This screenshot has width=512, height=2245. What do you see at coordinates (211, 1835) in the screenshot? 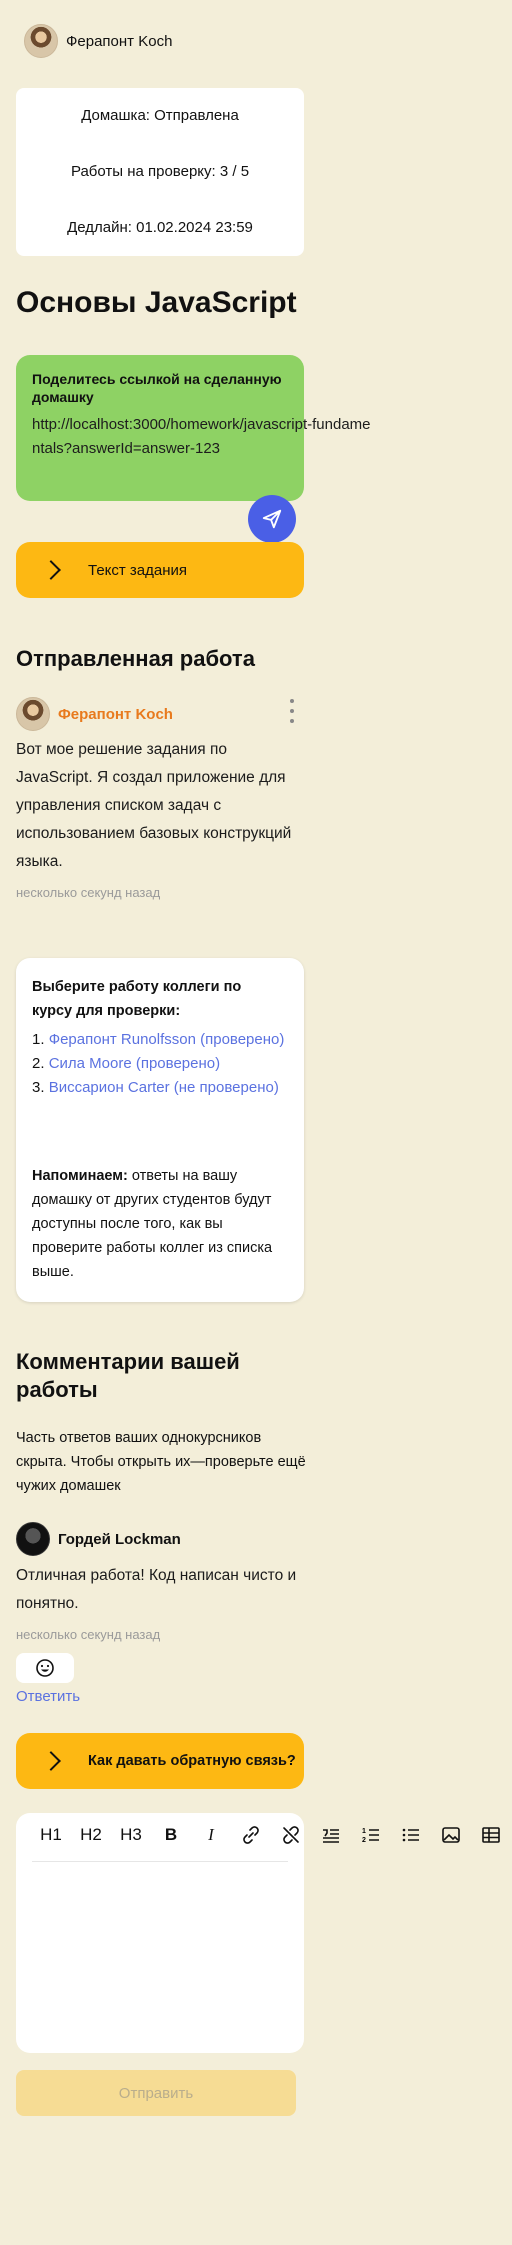
I see `italic-button: I` at bounding box center [211, 1835].